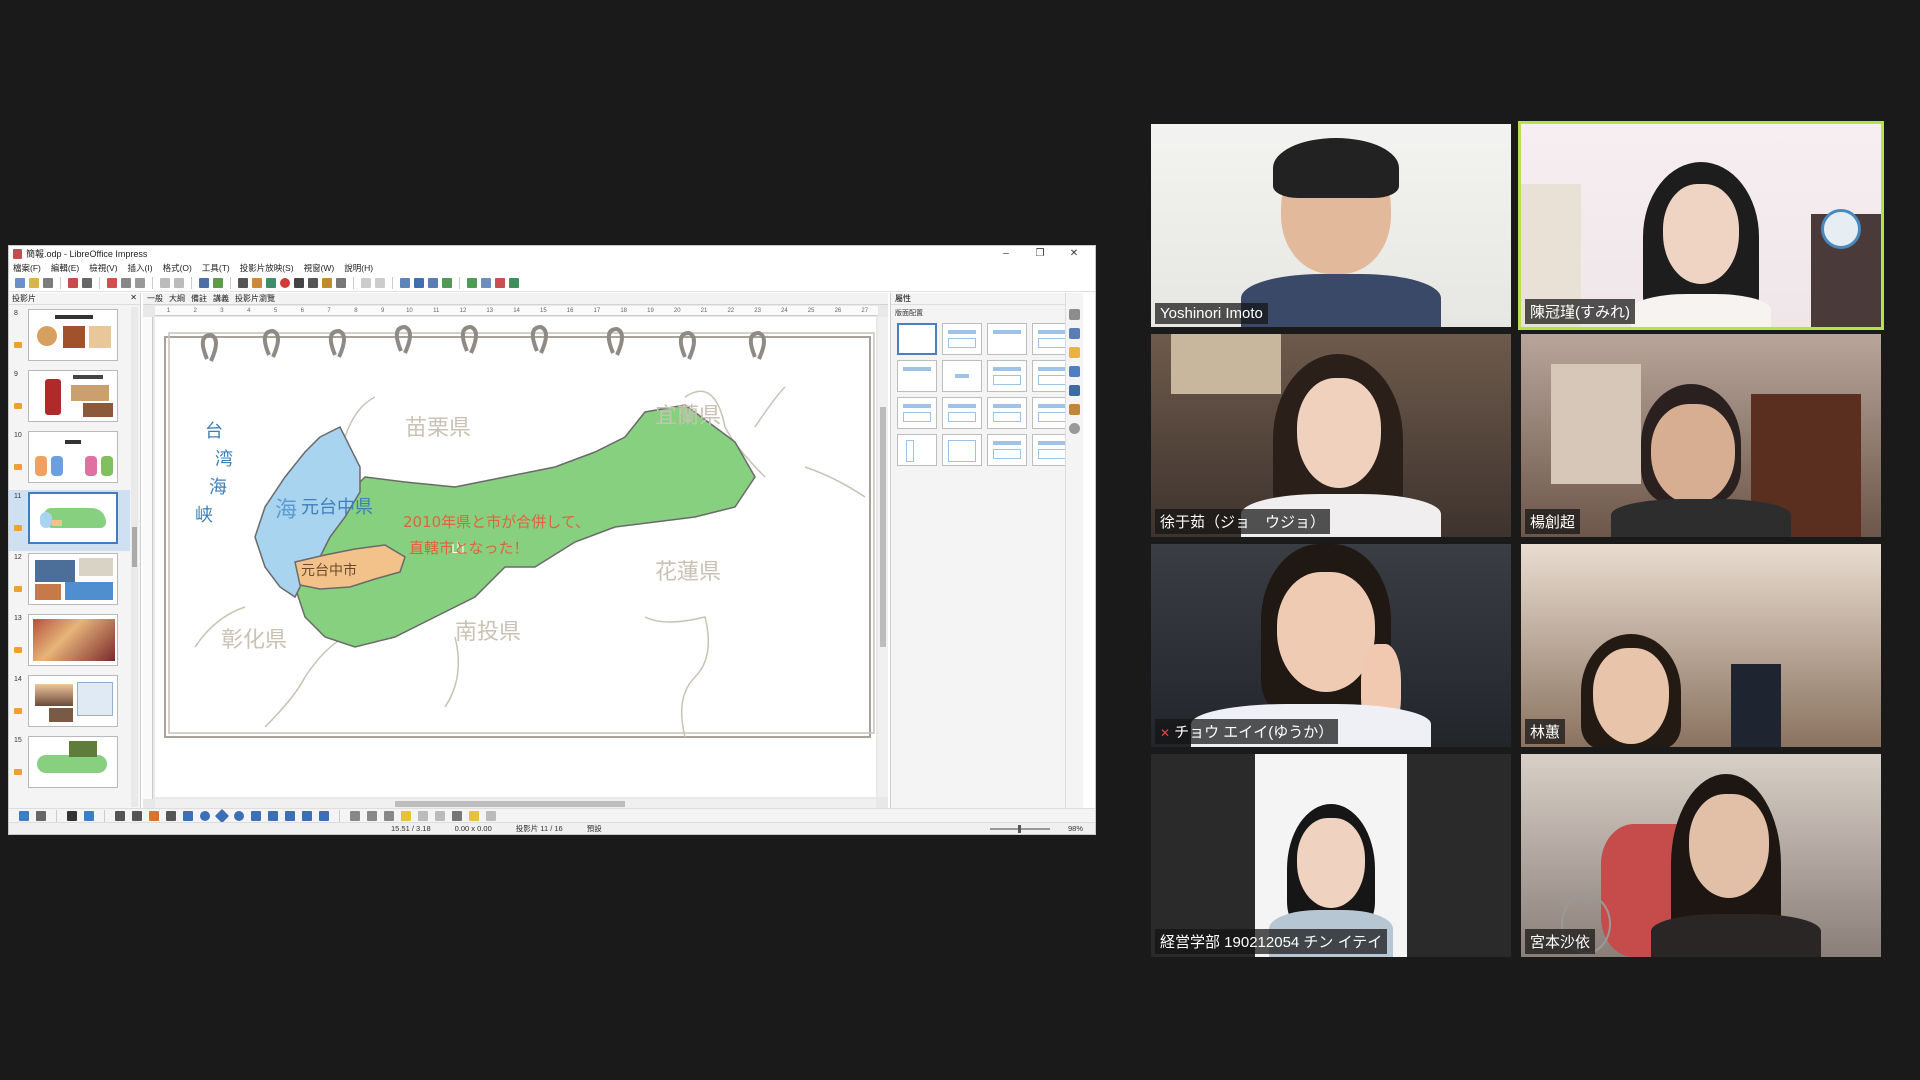 The height and width of the screenshot is (1080, 1920). Describe the element at coordinates (405, 282) in the screenshot. I see `master-slide-icon` at that location.